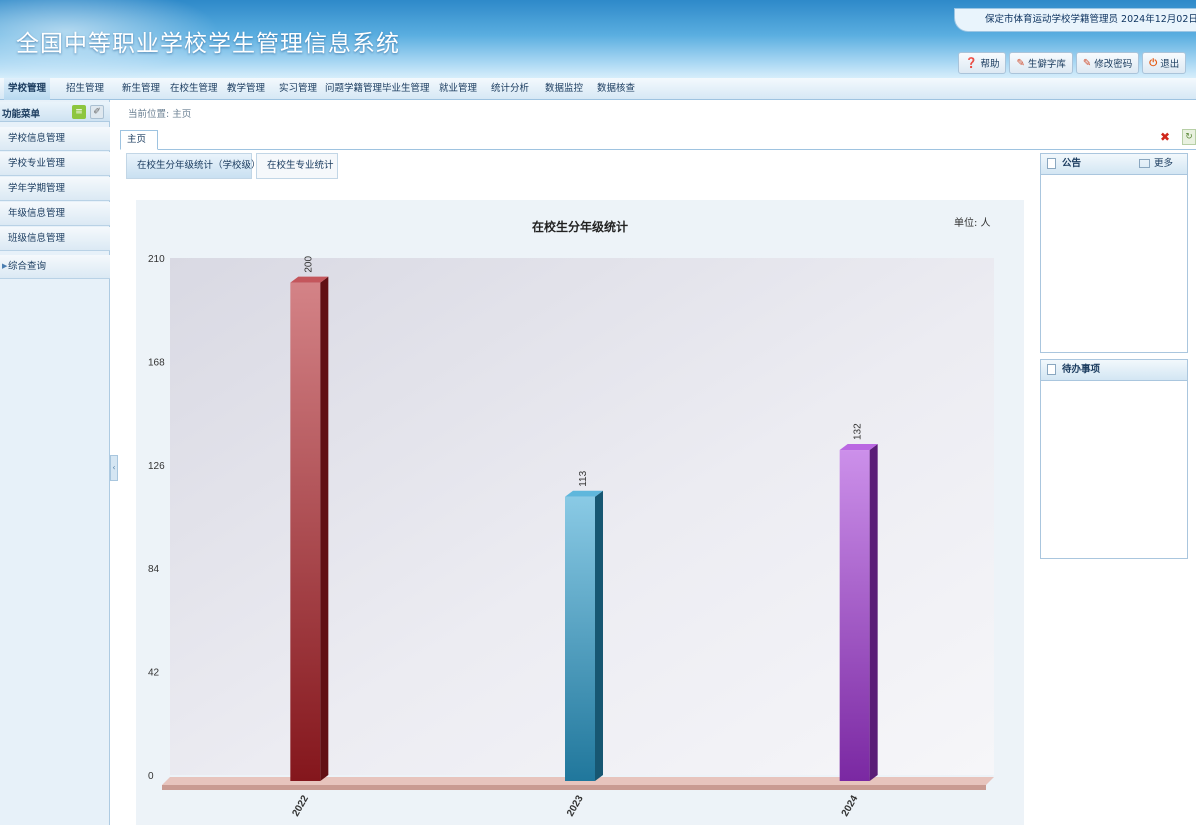 The height and width of the screenshot is (825, 1196). I want to click on sidebar-item-label: 年级信息管理, so click(37, 213).